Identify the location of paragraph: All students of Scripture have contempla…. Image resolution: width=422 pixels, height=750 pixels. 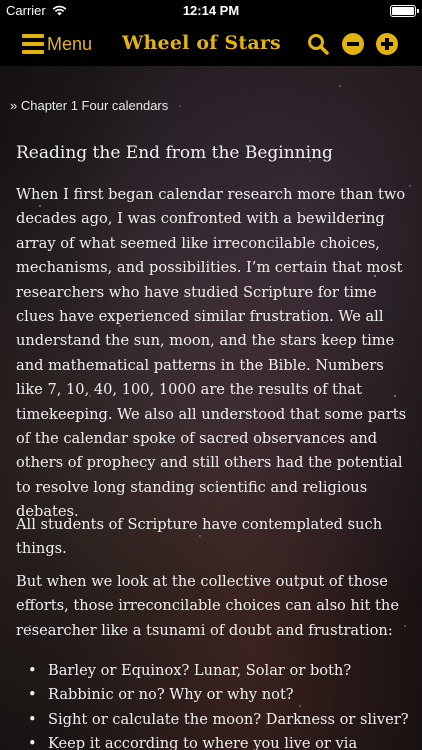
(199, 537).